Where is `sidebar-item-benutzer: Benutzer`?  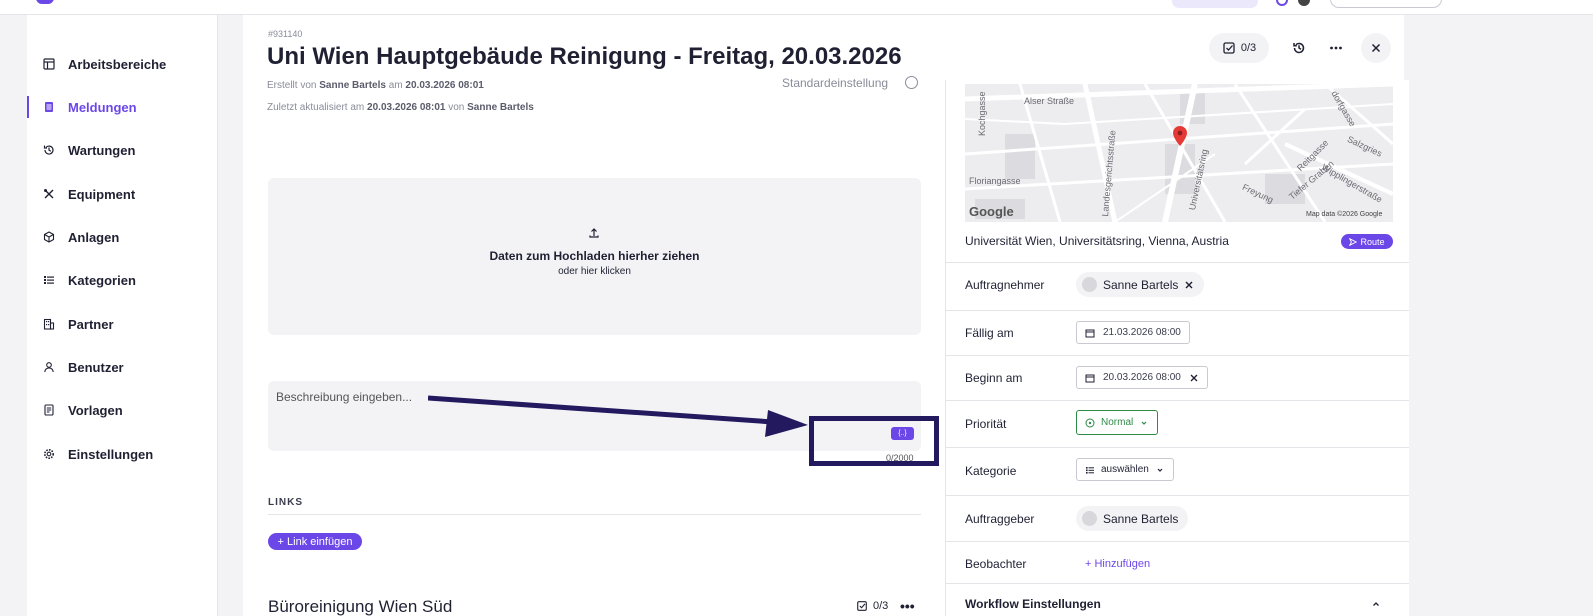 sidebar-item-benutzer: Benutzer is located at coordinates (122, 367).